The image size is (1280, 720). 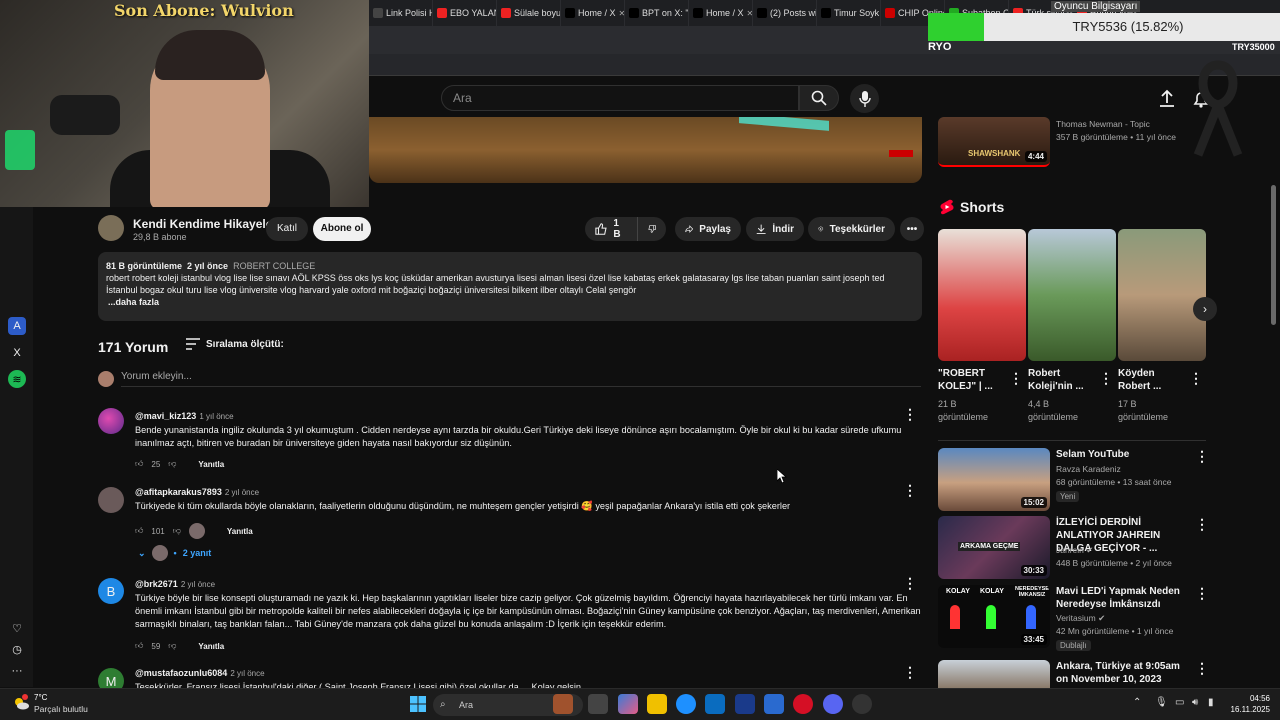 What do you see at coordinates (17, 353) in the screenshot?
I see `x-icon: X` at bounding box center [17, 353].